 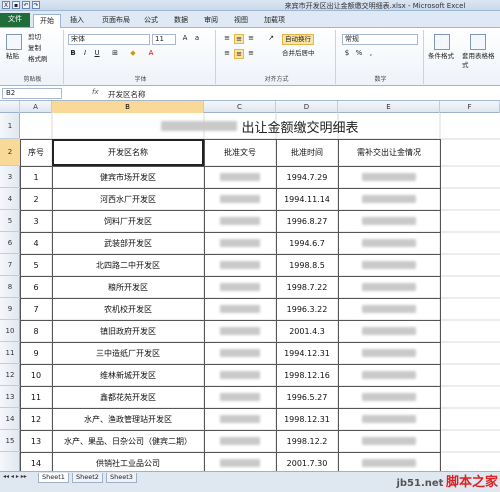 What do you see at coordinates (307, 353) in the screenshot?
I see `approval-date-cell: 1994.12.31` at bounding box center [307, 353].